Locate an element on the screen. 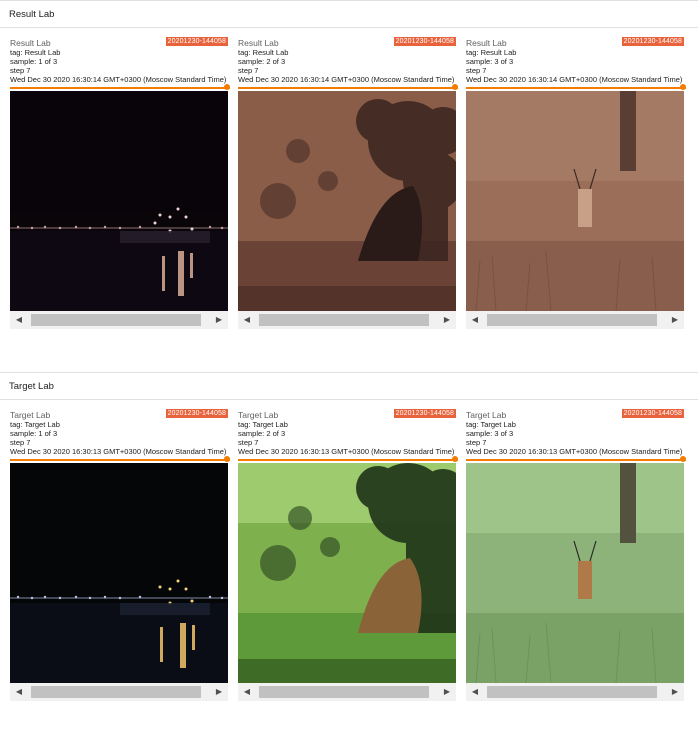  section-header-result-lab: Result Lab is located at coordinates (349, 14).